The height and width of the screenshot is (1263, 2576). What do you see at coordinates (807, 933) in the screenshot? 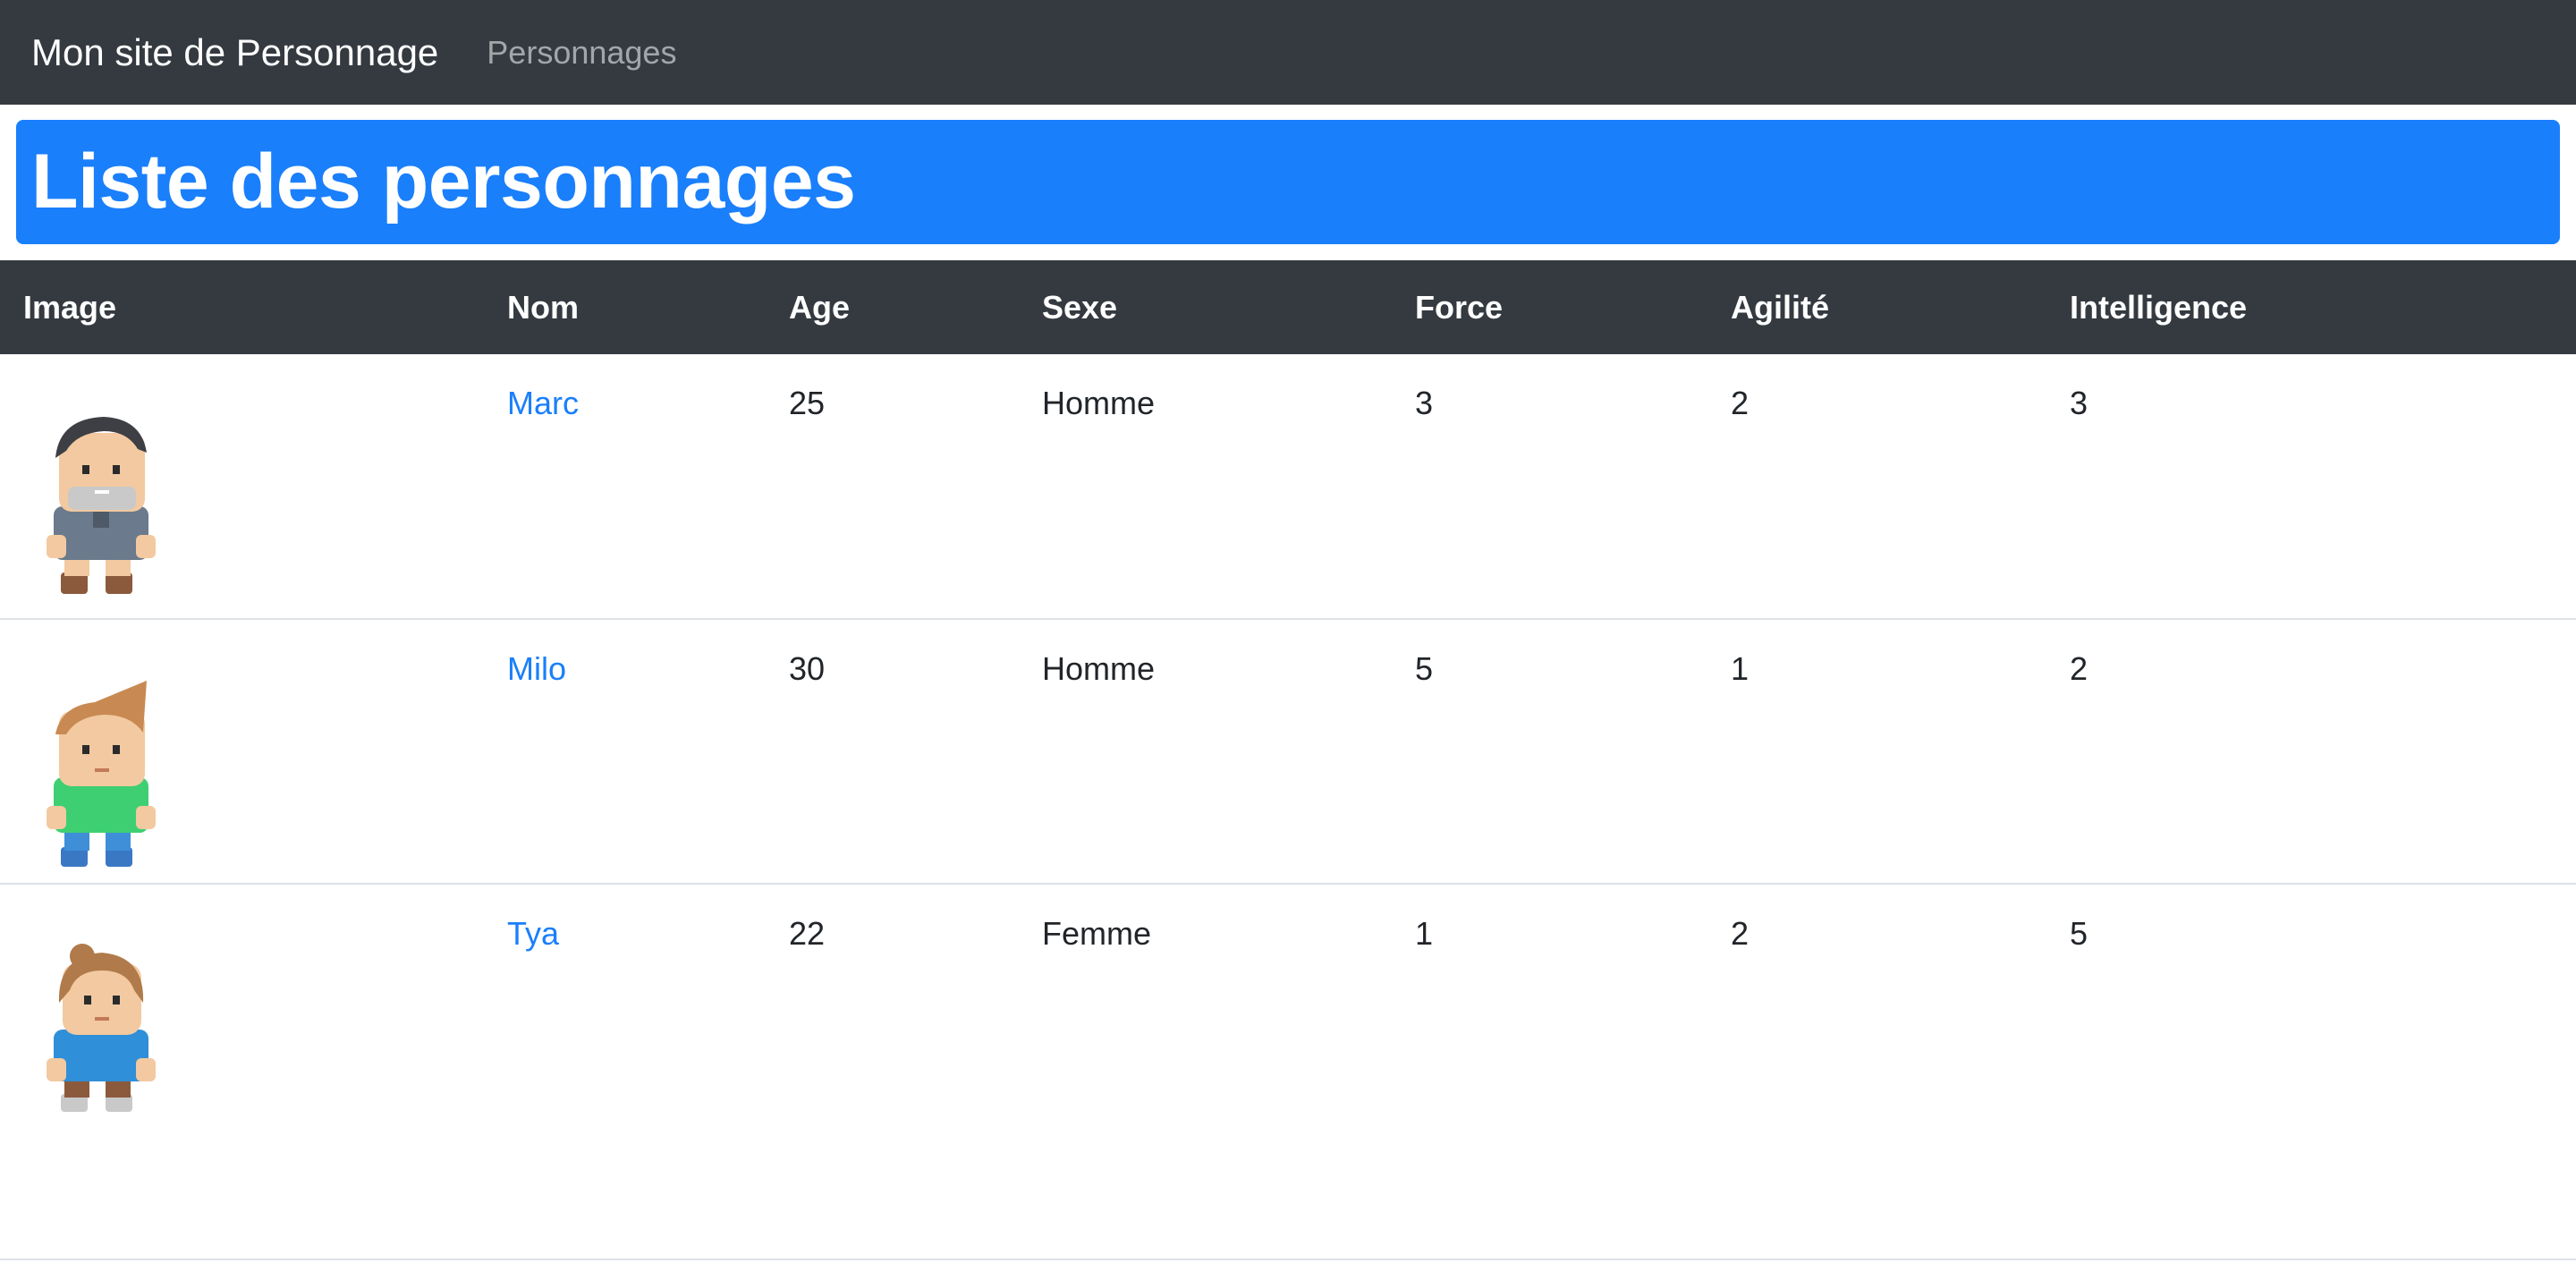
I see `cell-age: 22` at bounding box center [807, 933].